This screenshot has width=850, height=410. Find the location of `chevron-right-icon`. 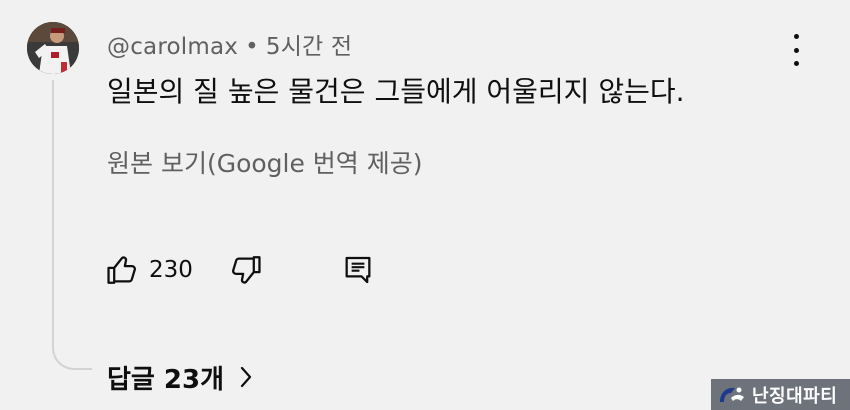

chevron-right-icon is located at coordinates (246, 377).